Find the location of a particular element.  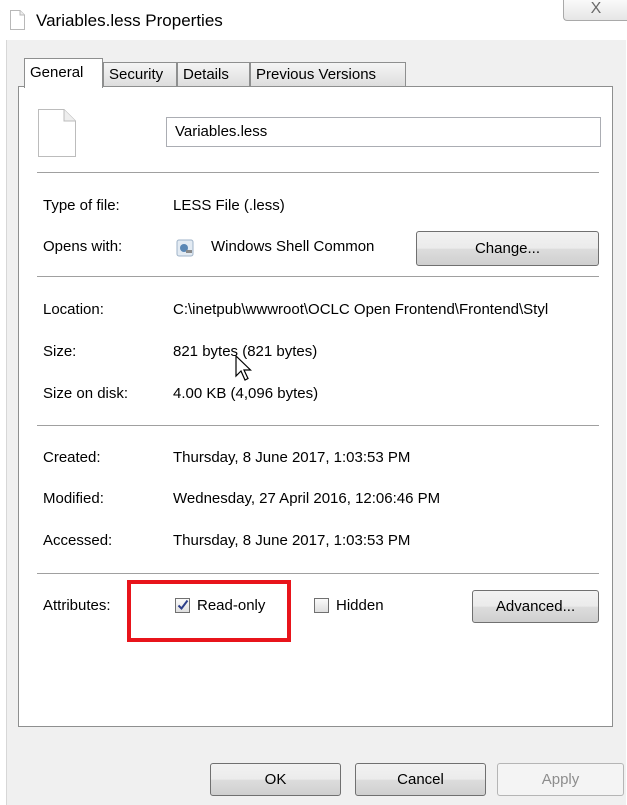

hidden-checkbox is located at coordinates (321, 605).